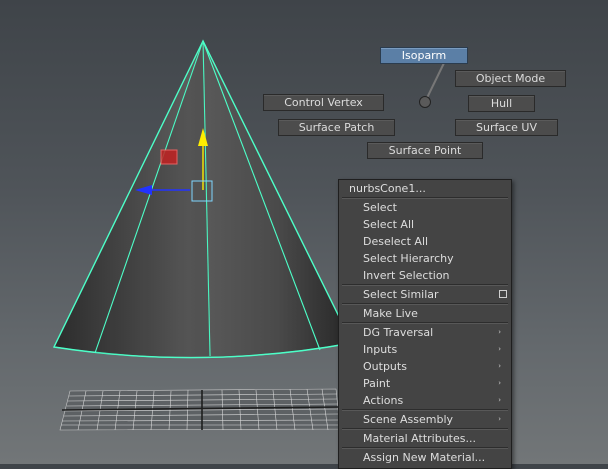  I want to click on marking-menu-surface-point: Surface Point, so click(425, 150).